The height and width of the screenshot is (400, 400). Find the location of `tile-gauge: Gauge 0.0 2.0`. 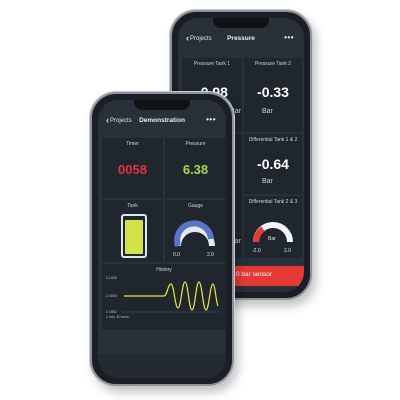

tile-gauge: Gauge 0.0 2.0 is located at coordinates (195, 231).